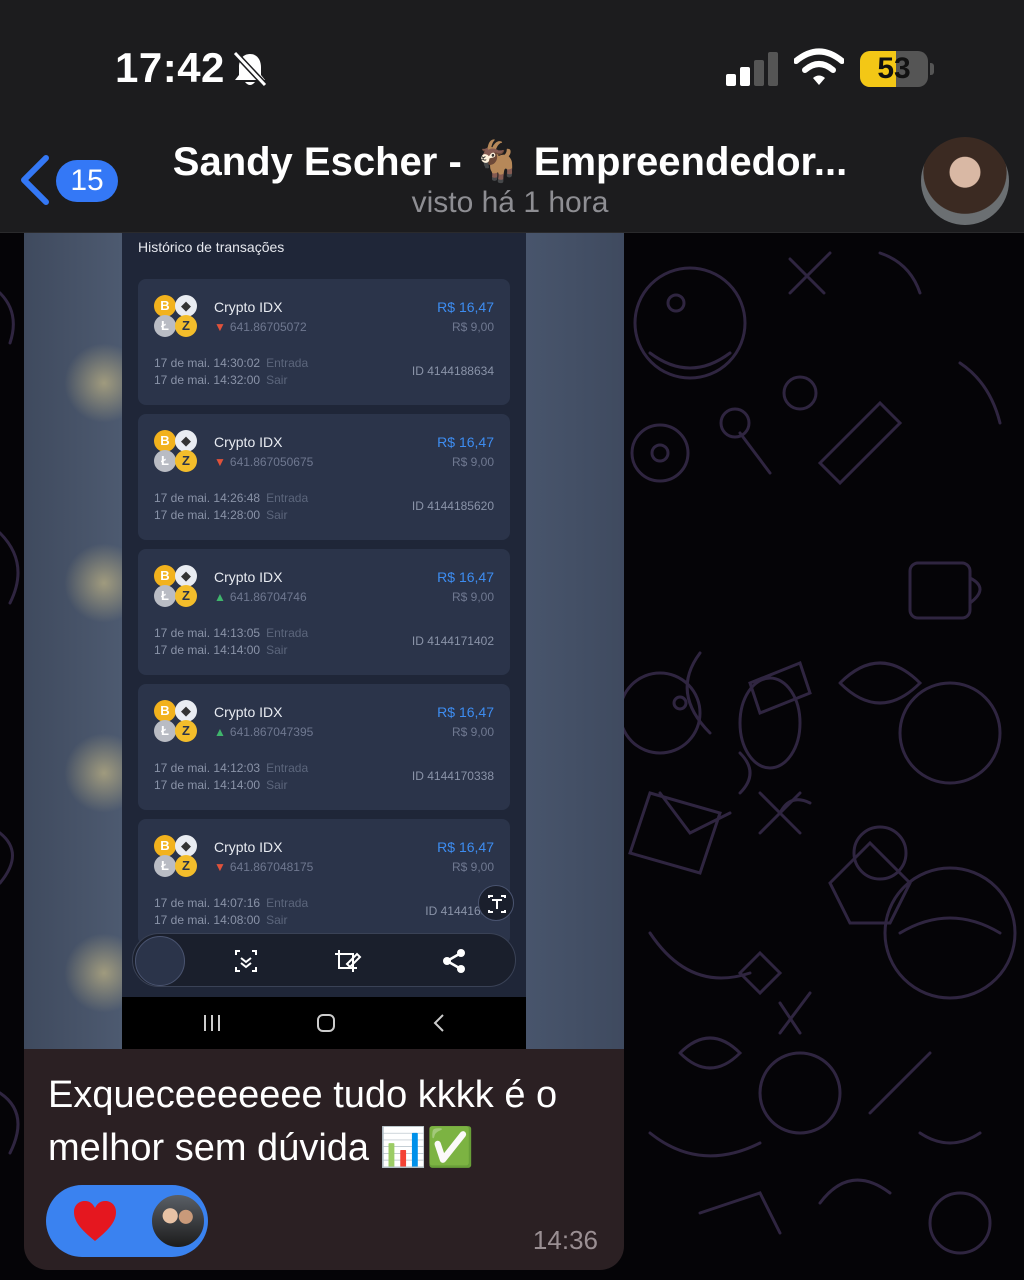 This screenshot has width=1024, height=1280. What do you see at coordinates (212, 1023) in the screenshot?
I see `recents-icon` at bounding box center [212, 1023].